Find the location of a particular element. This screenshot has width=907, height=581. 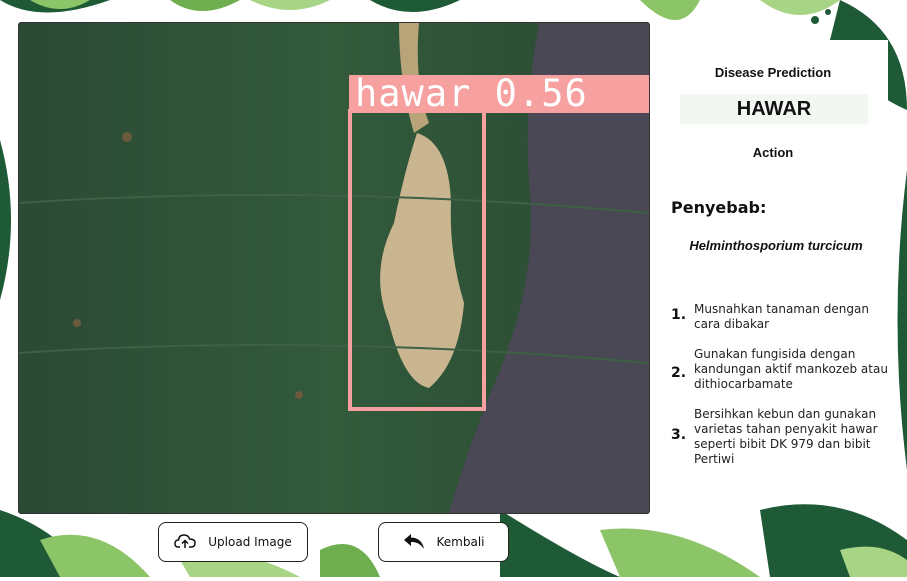

back-button: Kembali is located at coordinates (443, 542).